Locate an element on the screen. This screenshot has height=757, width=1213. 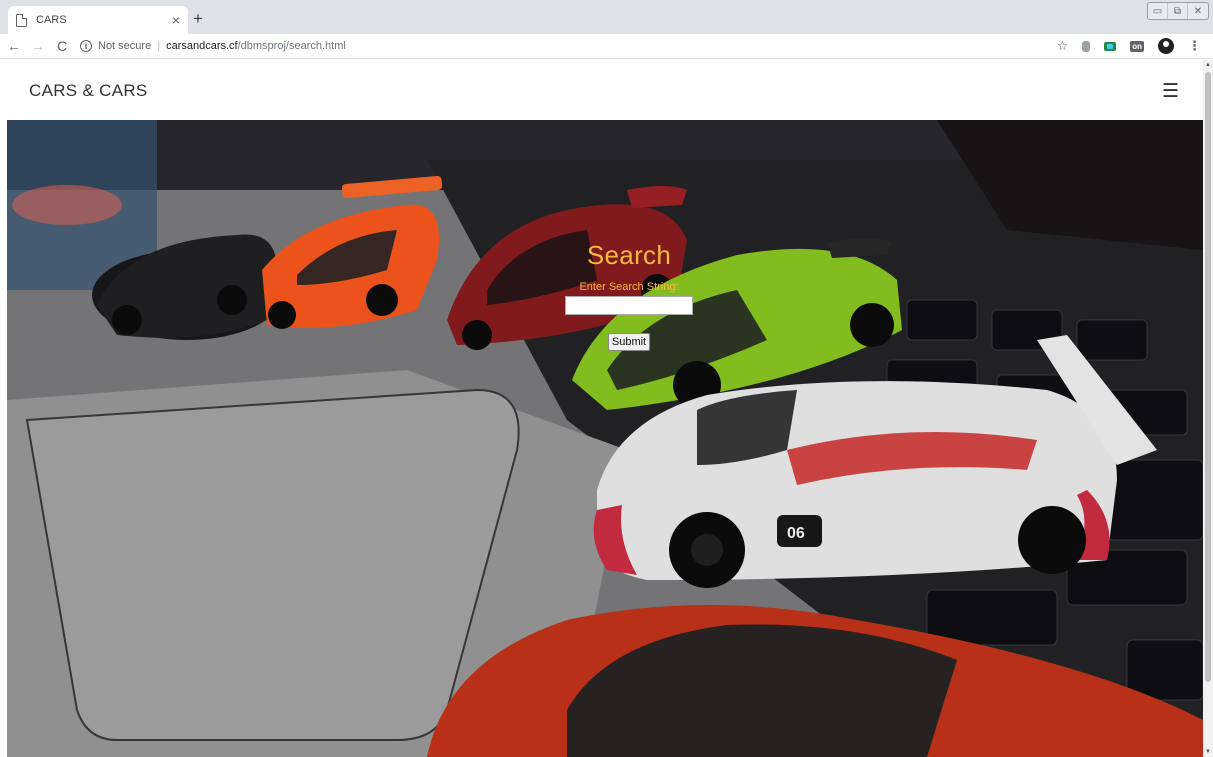
close-window-button: ✕ is located at coordinates (1198, 11).